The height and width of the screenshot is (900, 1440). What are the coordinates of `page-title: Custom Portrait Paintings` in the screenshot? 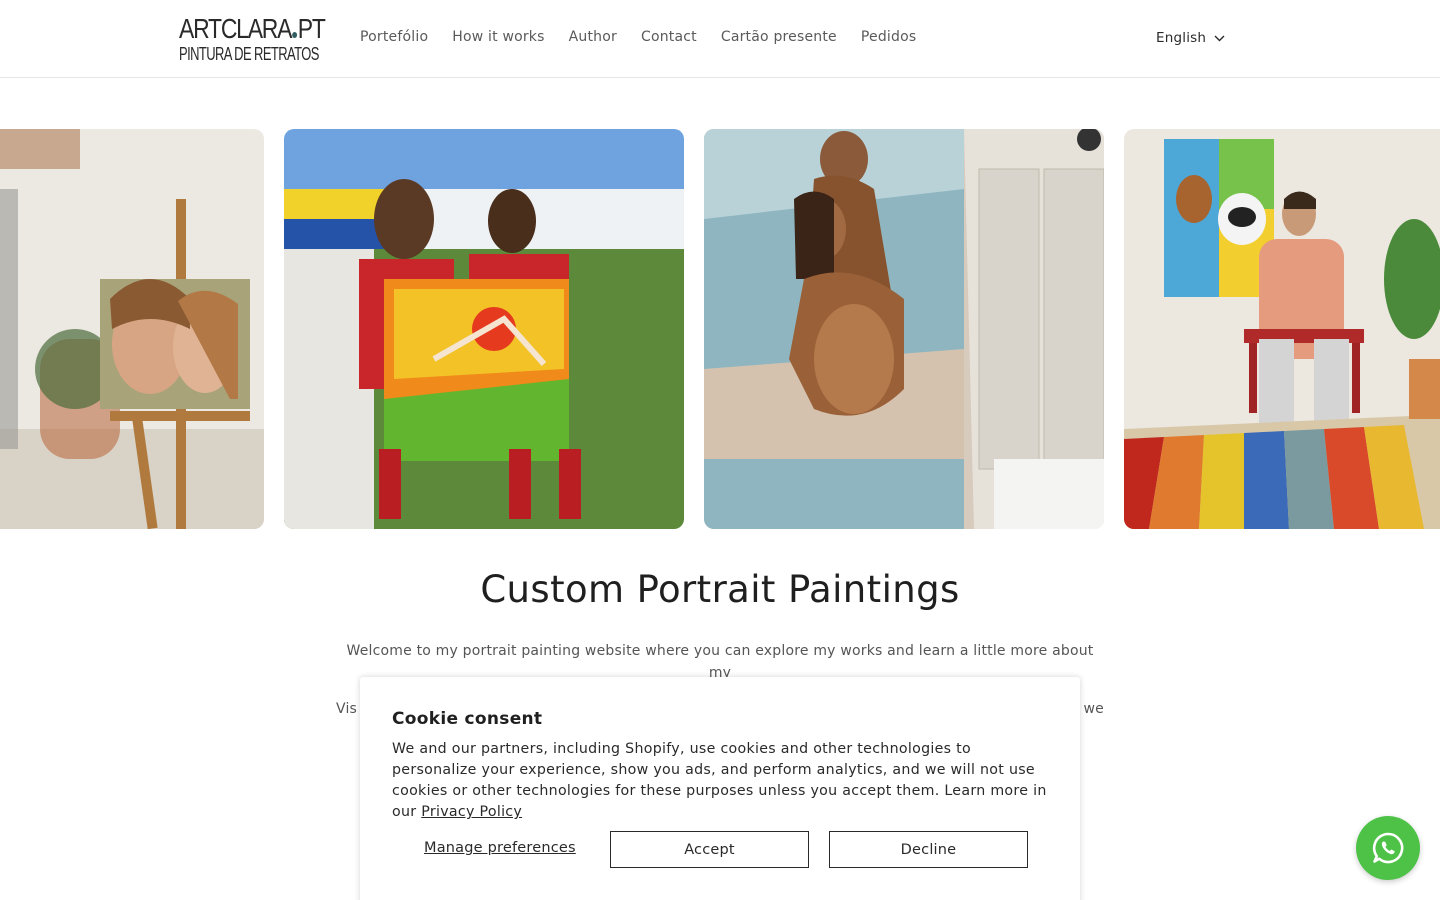 It's located at (720, 589).